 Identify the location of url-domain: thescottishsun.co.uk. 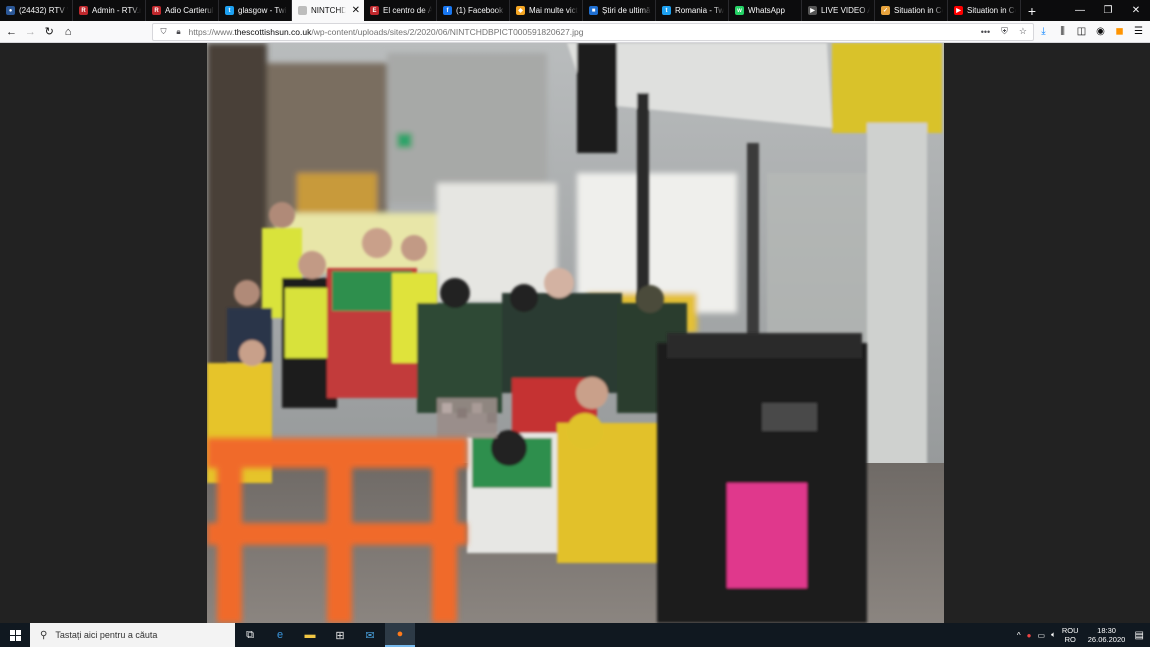
(273, 31).